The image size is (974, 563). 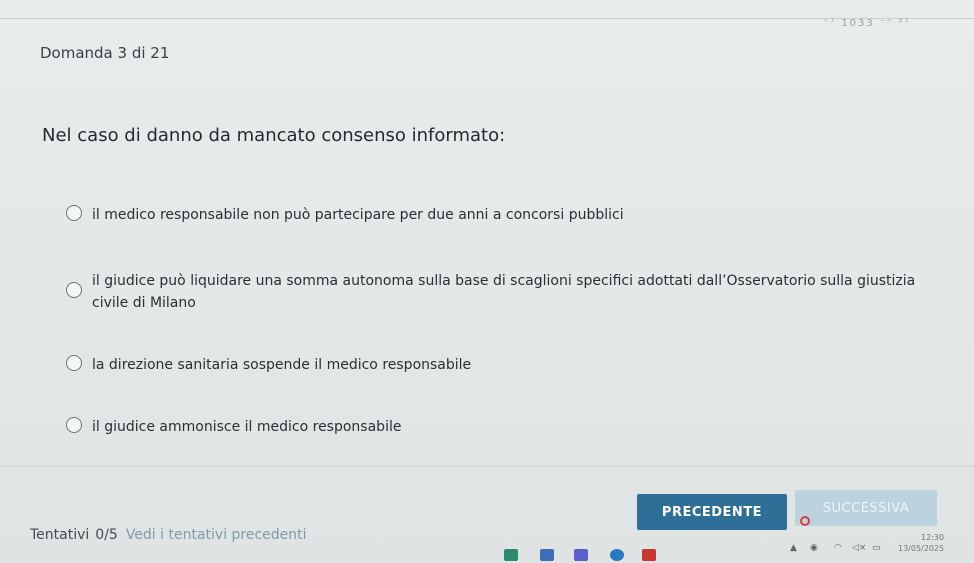 What do you see at coordinates (867, 23) in the screenshot?
I see `faint-header-text: ᵔ⁷ 1033 ⁻ᵔ ⁵⁷` at bounding box center [867, 23].